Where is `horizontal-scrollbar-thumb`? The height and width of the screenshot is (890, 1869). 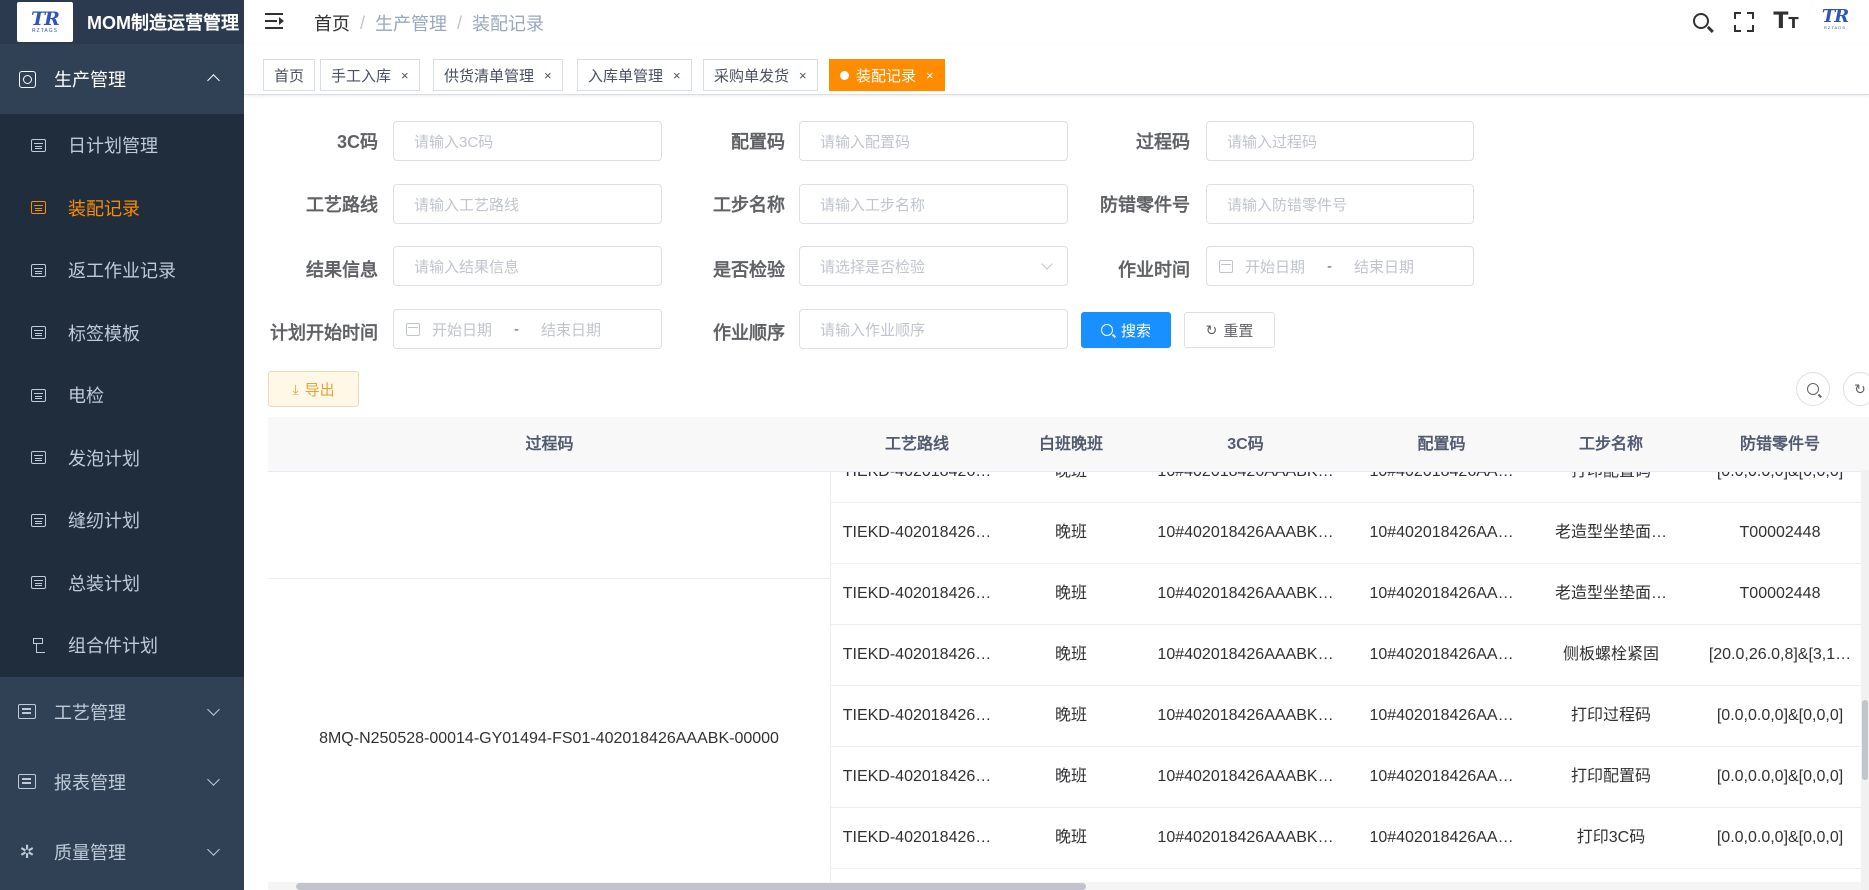 horizontal-scrollbar-thumb is located at coordinates (691, 886).